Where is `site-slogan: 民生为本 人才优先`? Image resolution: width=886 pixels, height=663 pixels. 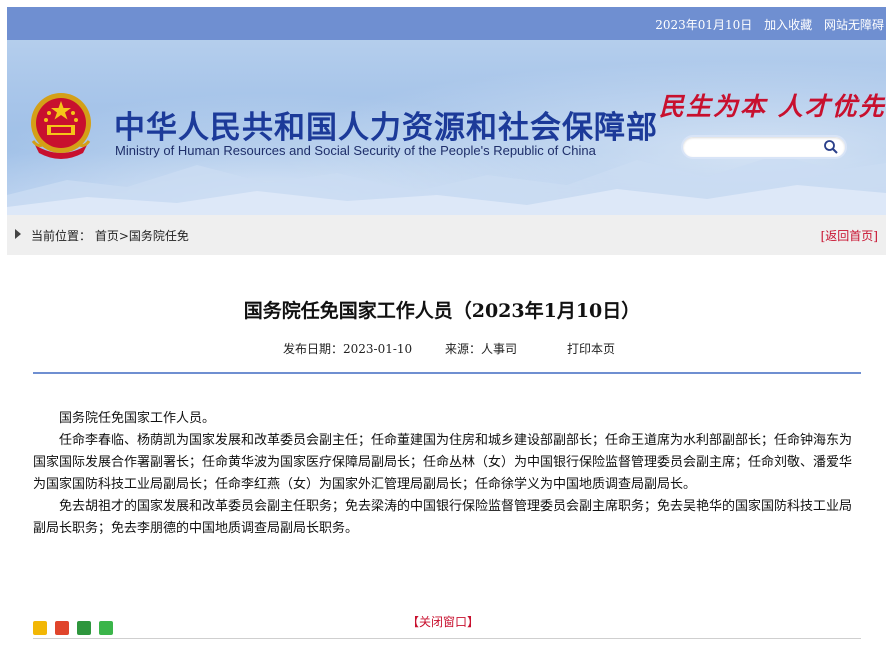 site-slogan: 民生为本 人才优先 is located at coordinates (772, 106).